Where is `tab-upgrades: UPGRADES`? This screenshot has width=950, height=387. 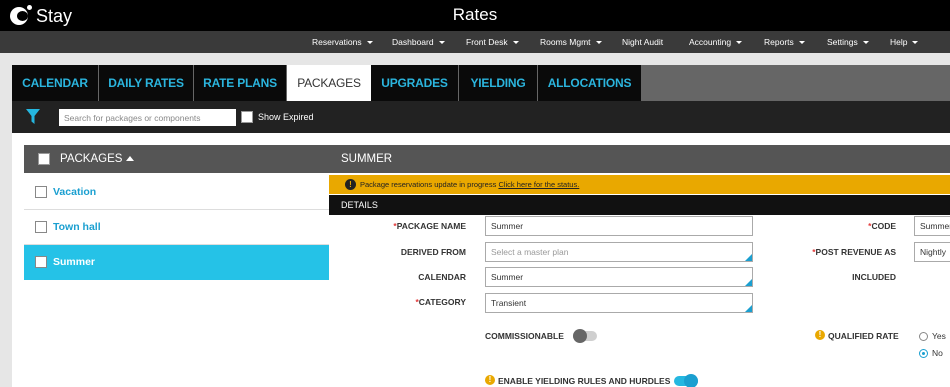
tab-upgrades: UPGRADES is located at coordinates (415, 83).